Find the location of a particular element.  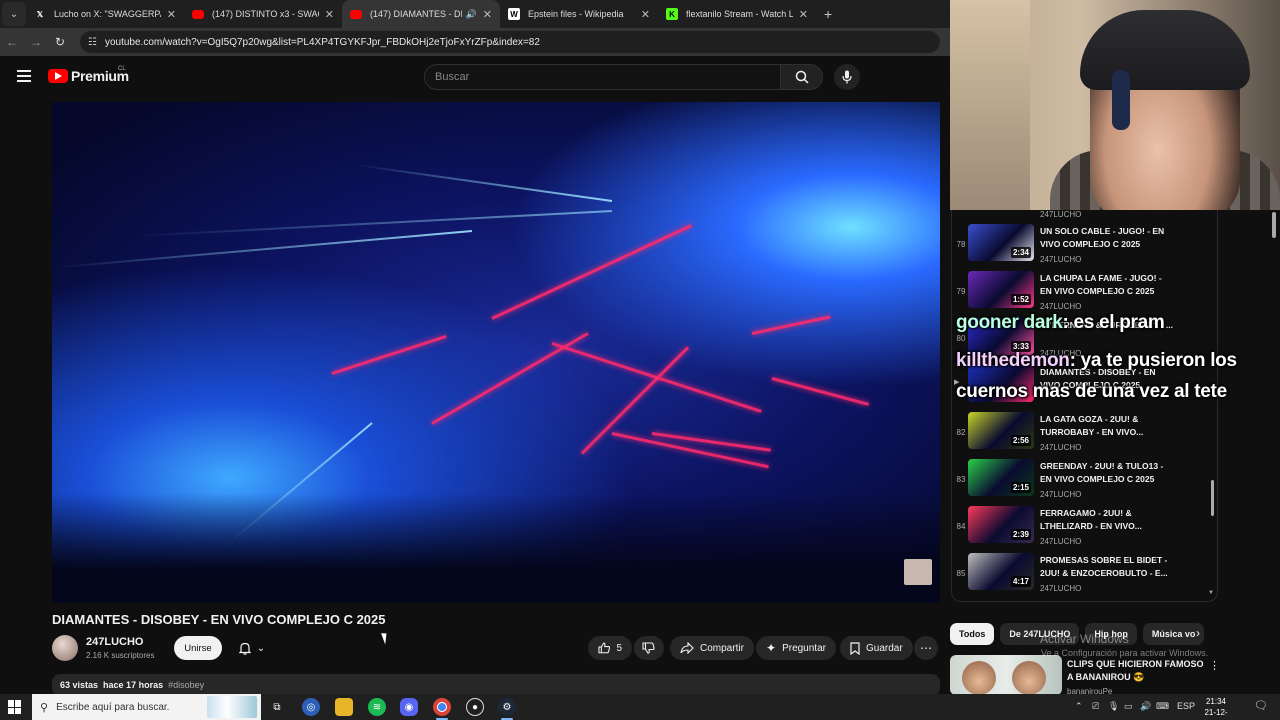

tray-chevron-up-icon: ⌃ is located at coordinates (1079, 706).